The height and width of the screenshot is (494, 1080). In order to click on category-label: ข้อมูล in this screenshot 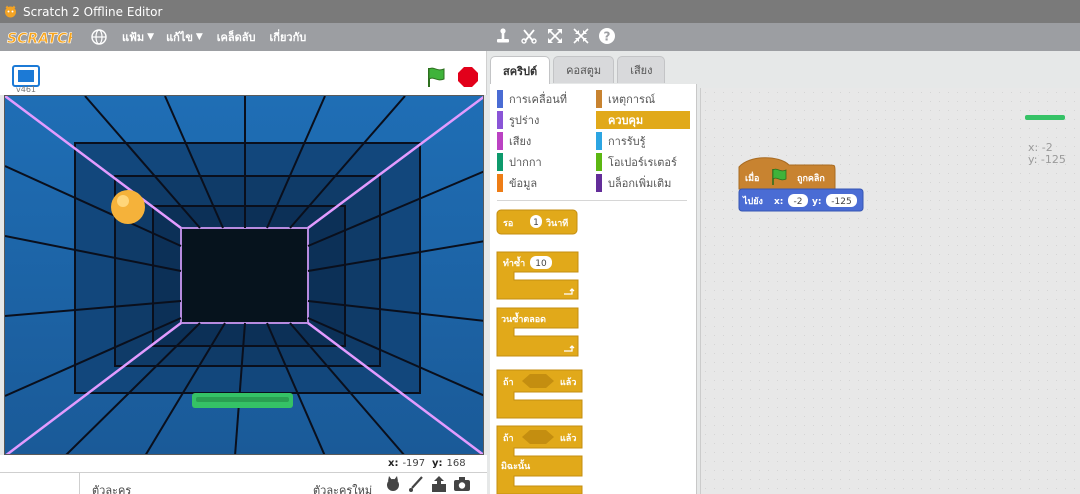, I will do `click(523, 183)`.